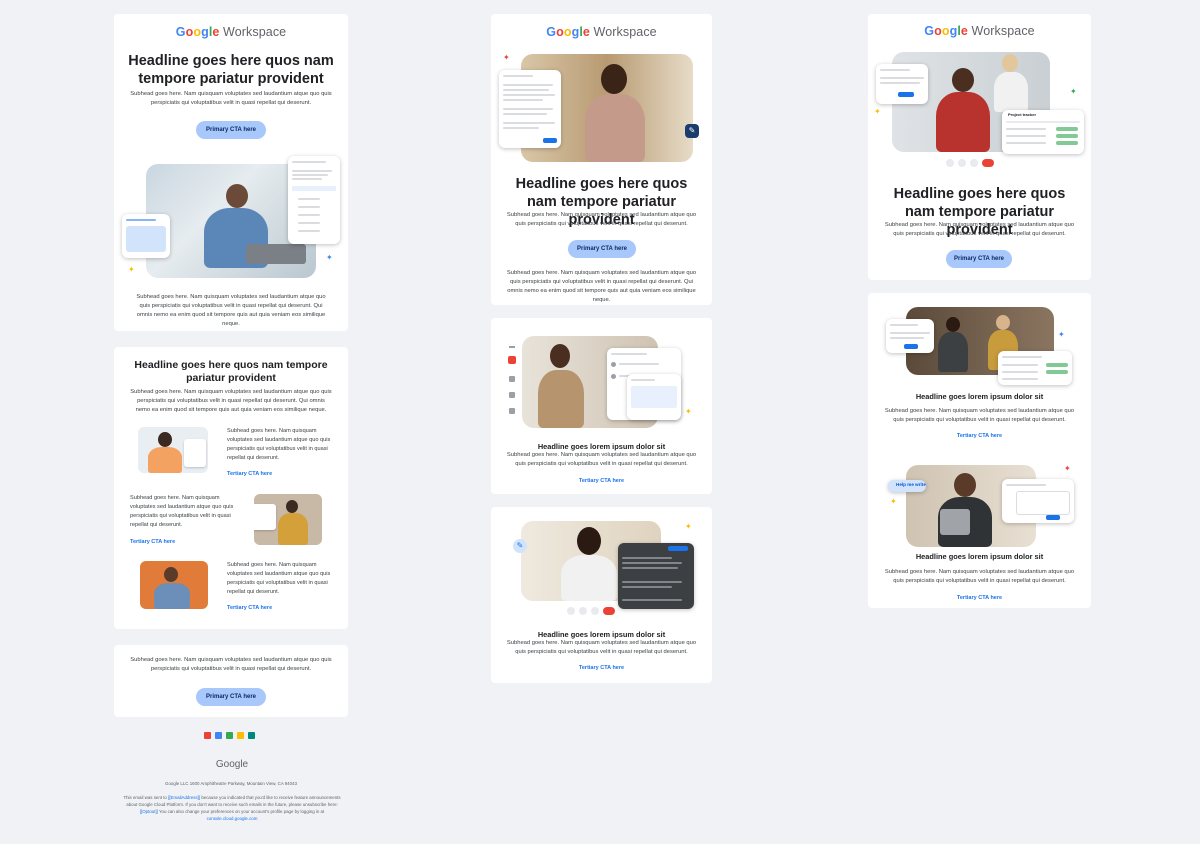  Describe the element at coordinates (173, 450) in the screenshot. I see `row1-image` at that location.